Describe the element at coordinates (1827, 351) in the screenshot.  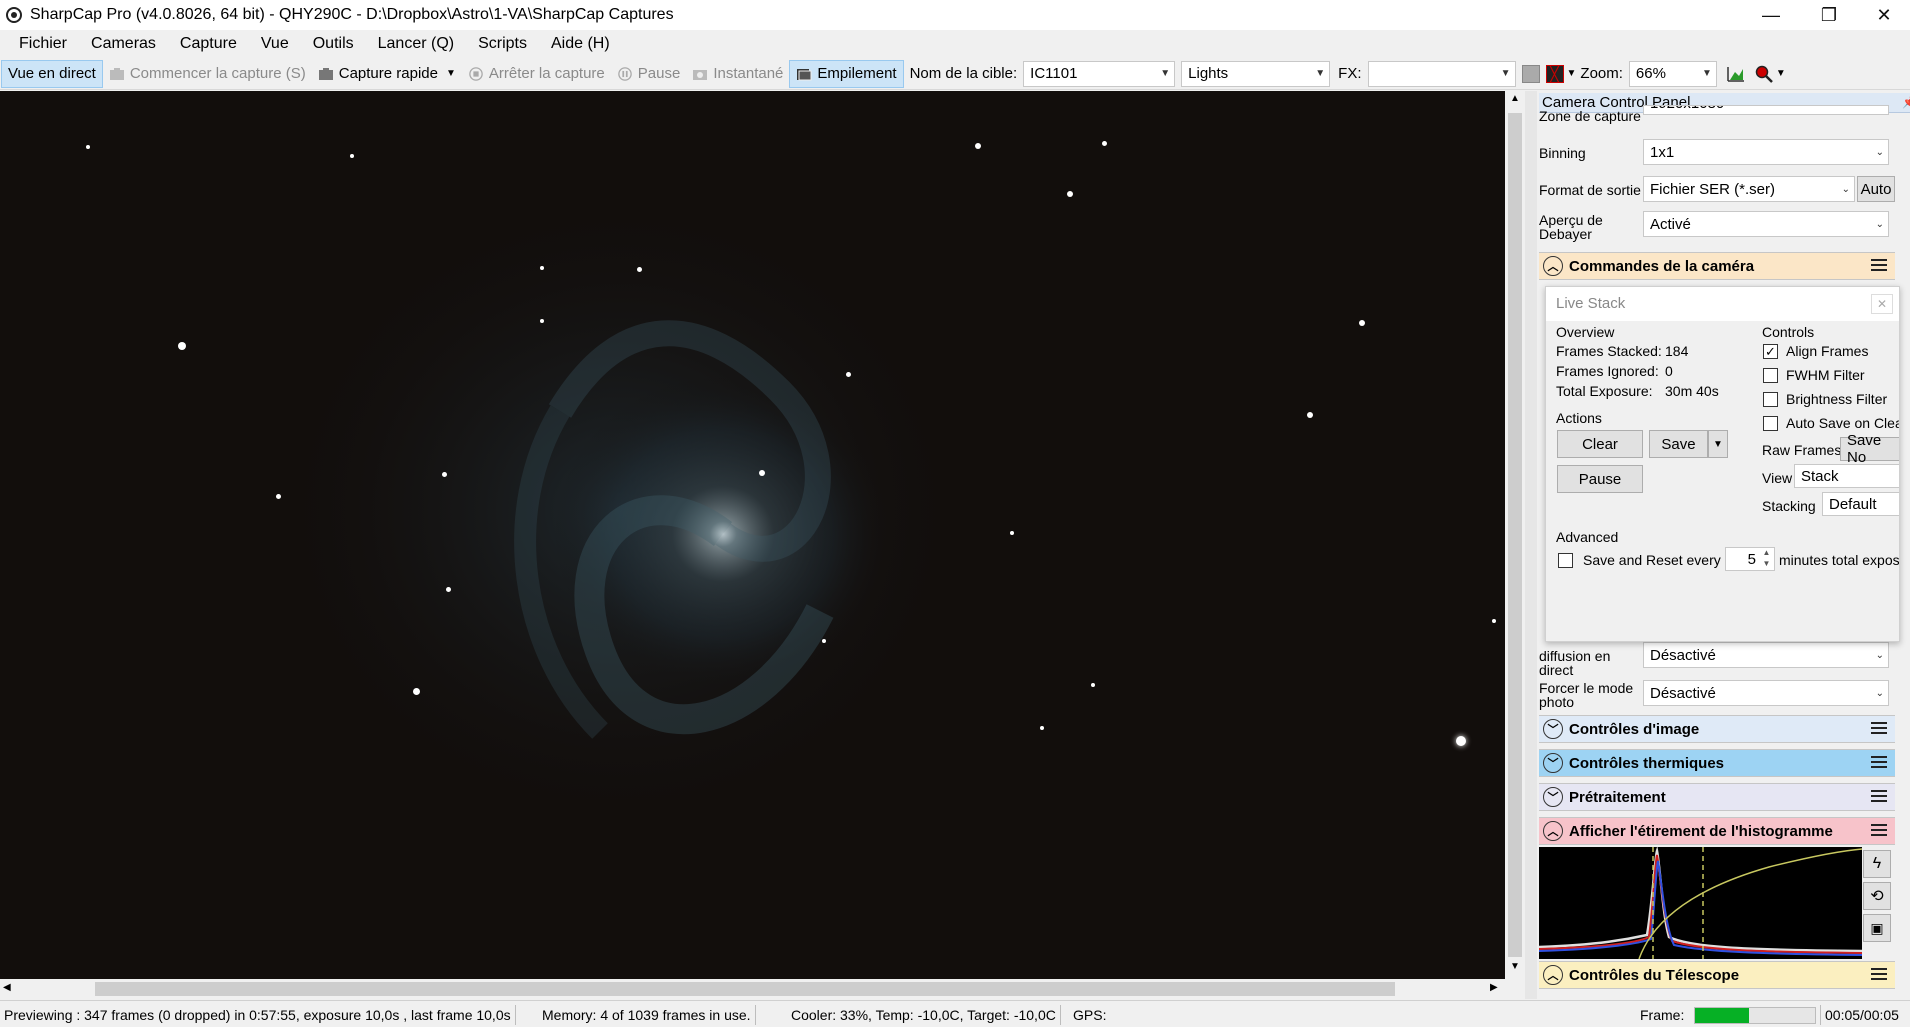
I see `align-frames-label: Align Frames` at that location.